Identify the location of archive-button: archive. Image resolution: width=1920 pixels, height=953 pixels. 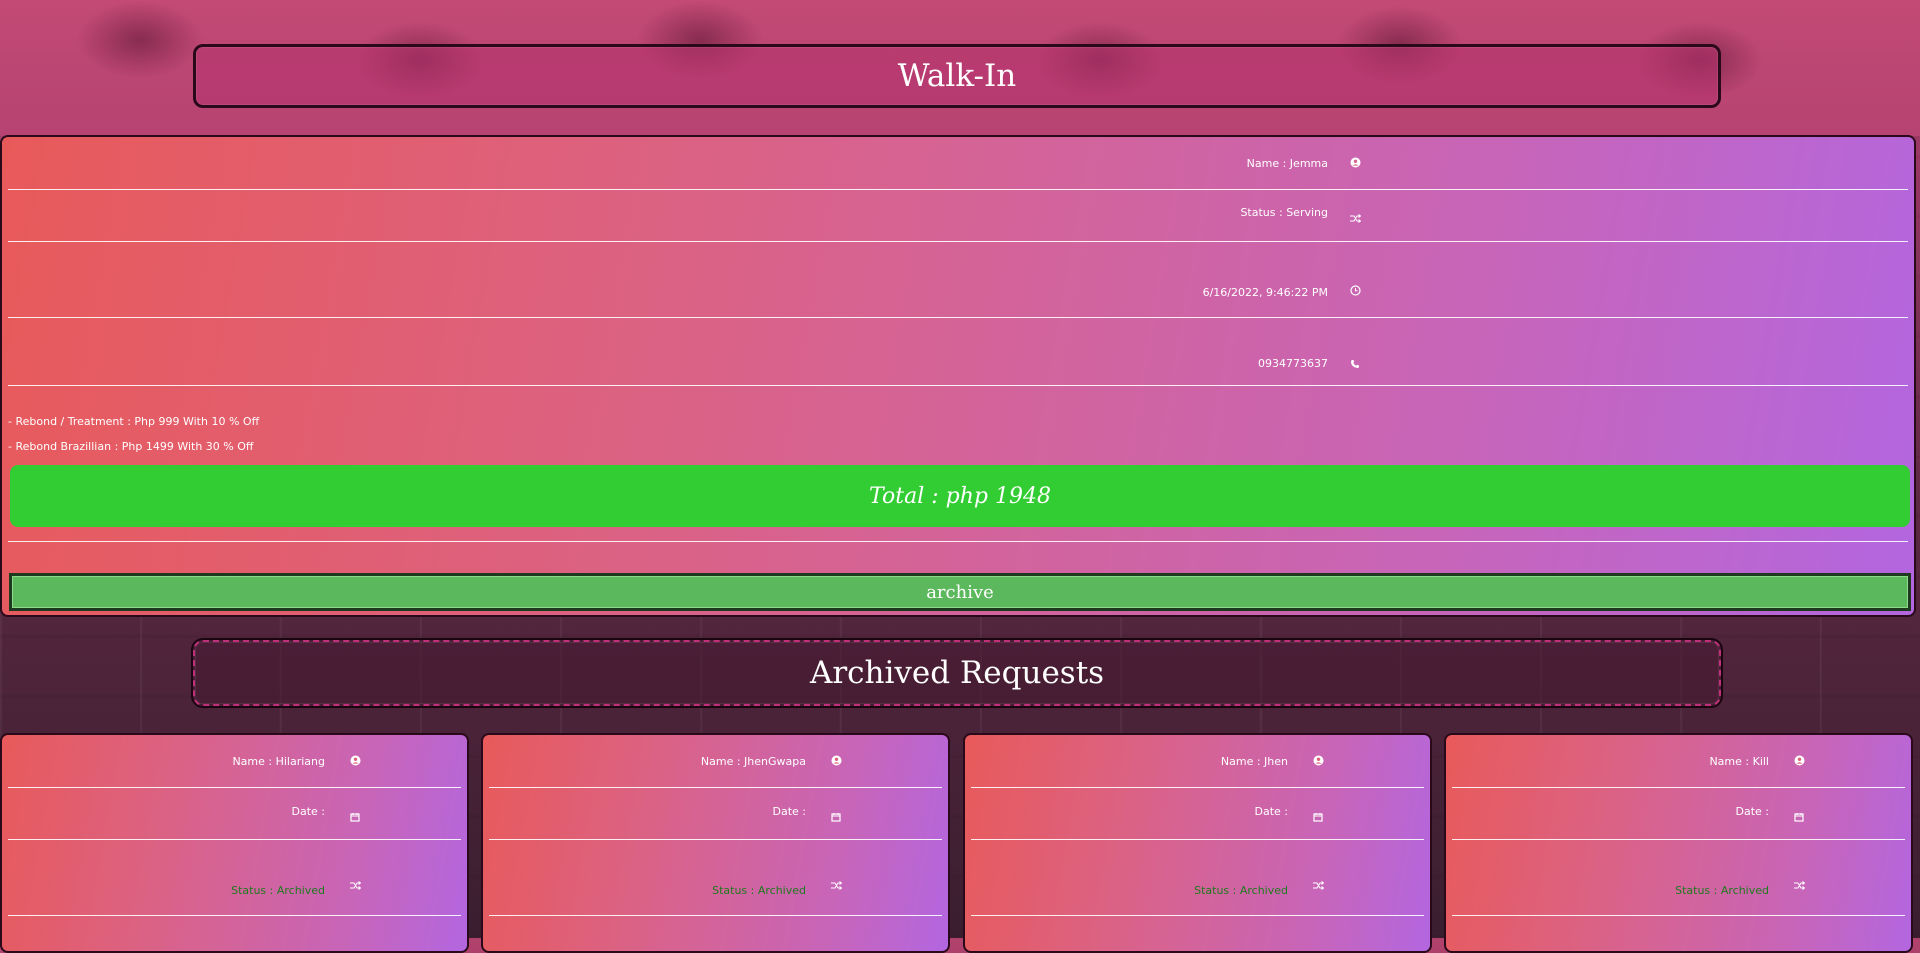
(960, 592).